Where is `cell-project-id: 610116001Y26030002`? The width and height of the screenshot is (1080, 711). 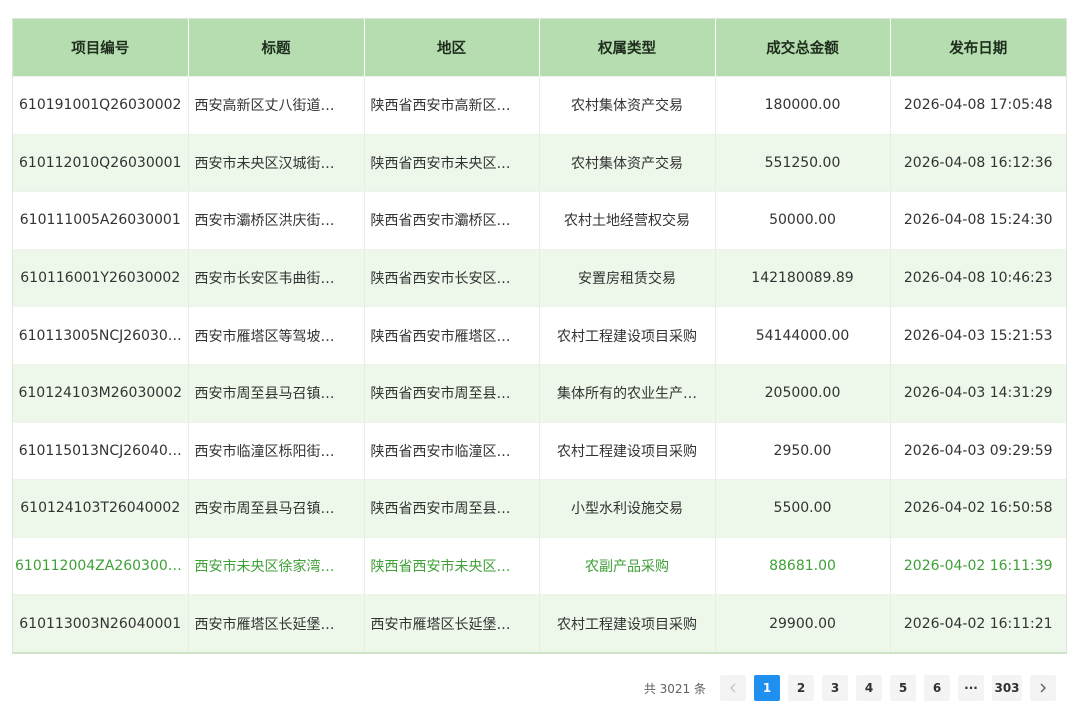
cell-project-id: 610116001Y26030002 is located at coordinates (101, 277).